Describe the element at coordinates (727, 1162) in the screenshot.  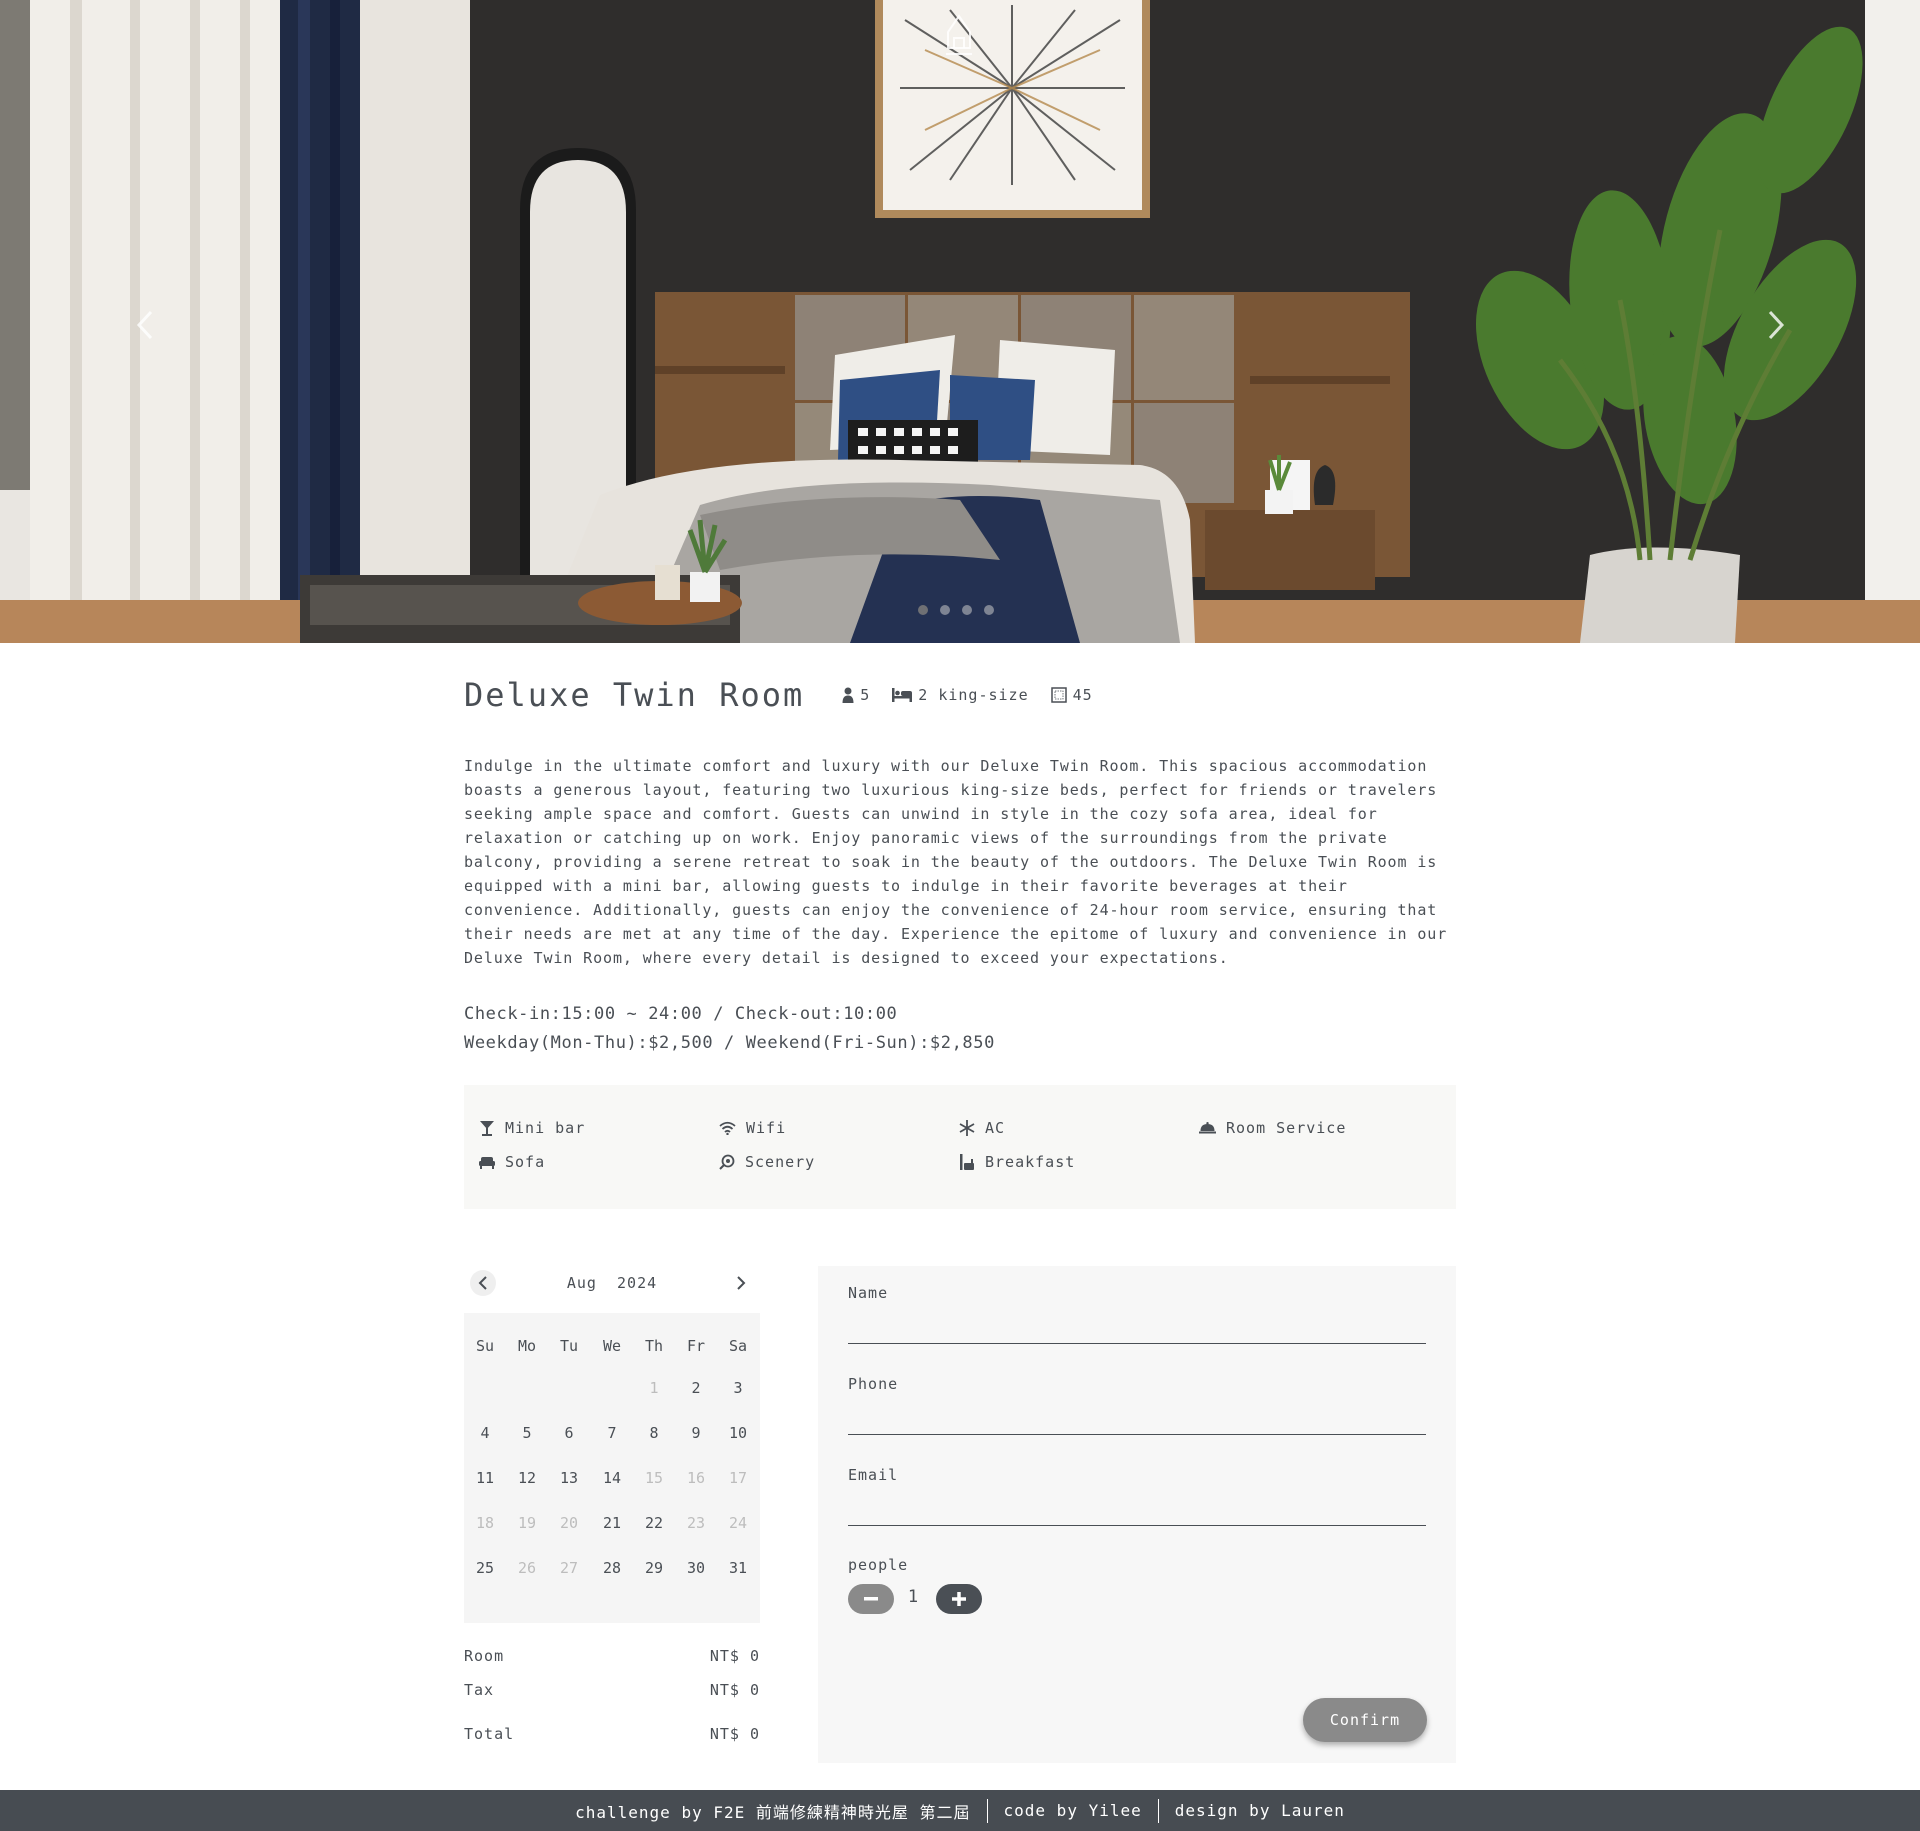
I see `scenery-icon` at that location.